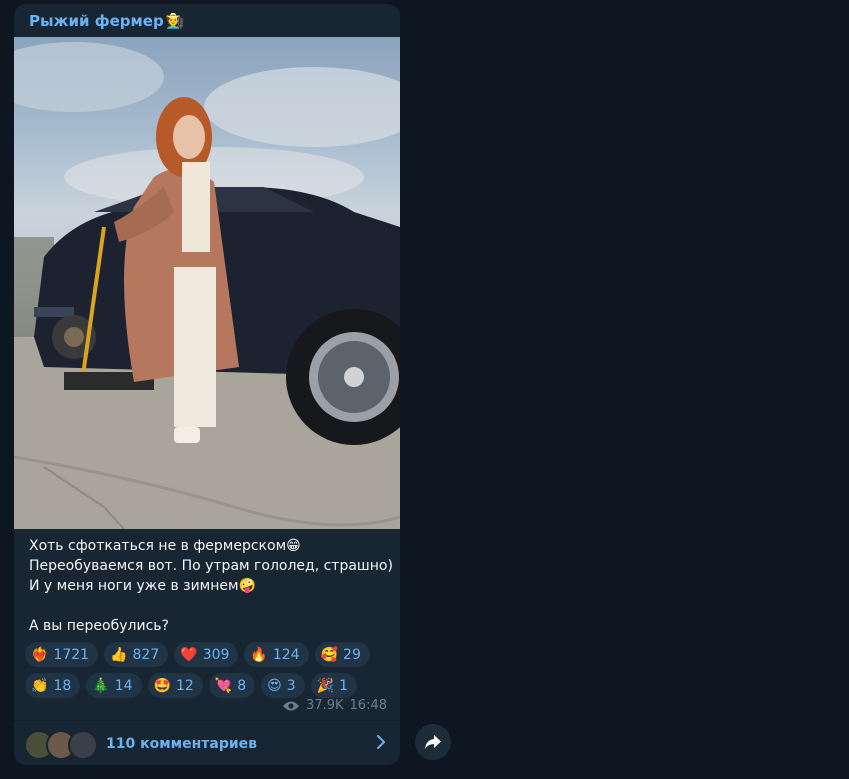 This screenshot has height=779, width=849. Describe the element at coordinates (162, 685) in the screenshot. I see `star-struck-icon: 🤩` at that location.